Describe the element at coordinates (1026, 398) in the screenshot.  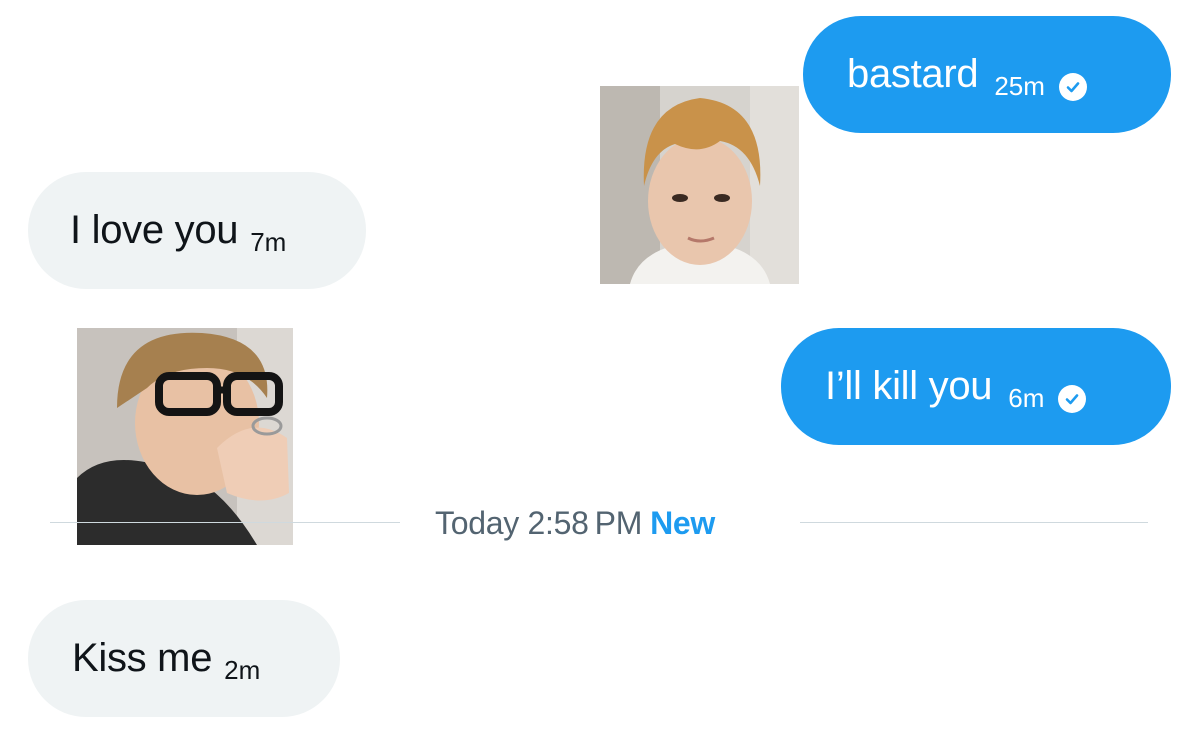
I see `message-timestamp: 6m` at that location.